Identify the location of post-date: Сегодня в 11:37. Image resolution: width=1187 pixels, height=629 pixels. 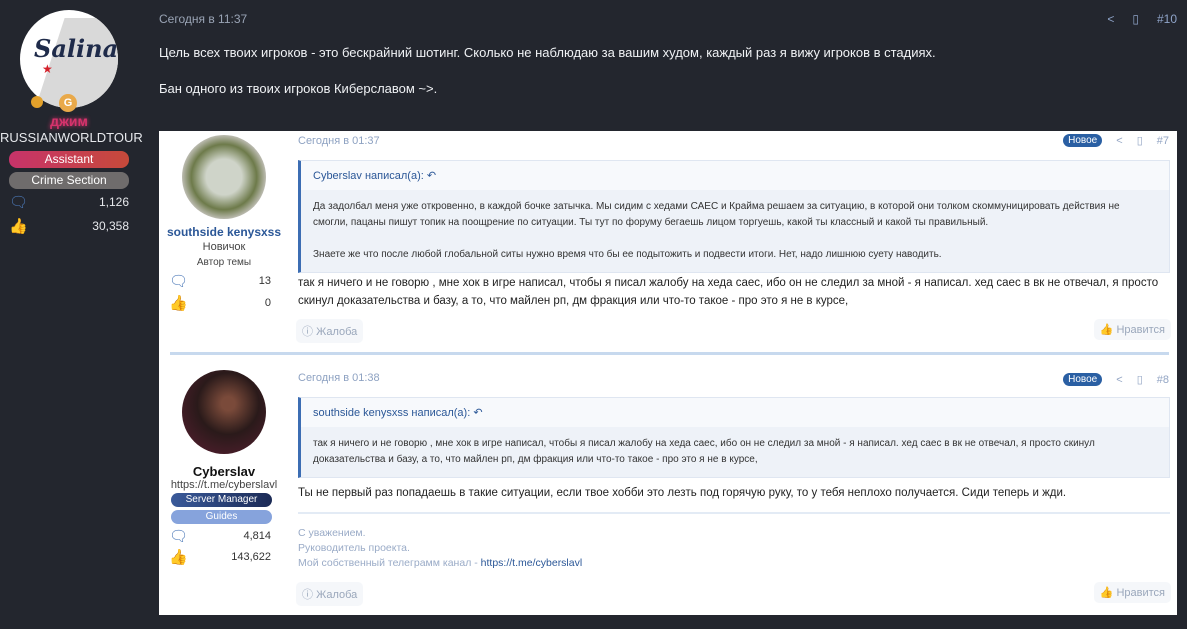
(203, 19).